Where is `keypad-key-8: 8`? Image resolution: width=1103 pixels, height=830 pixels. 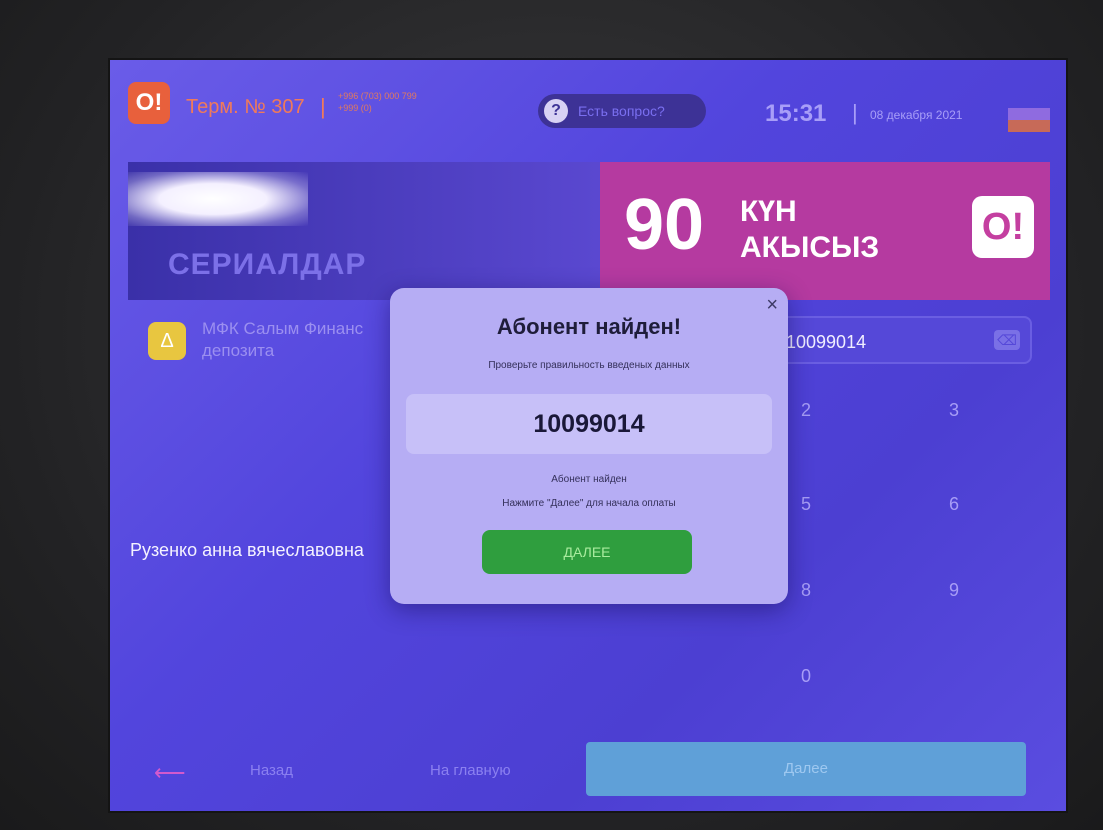
keypad-key-8: 8 is located at coordinates (806, 590).